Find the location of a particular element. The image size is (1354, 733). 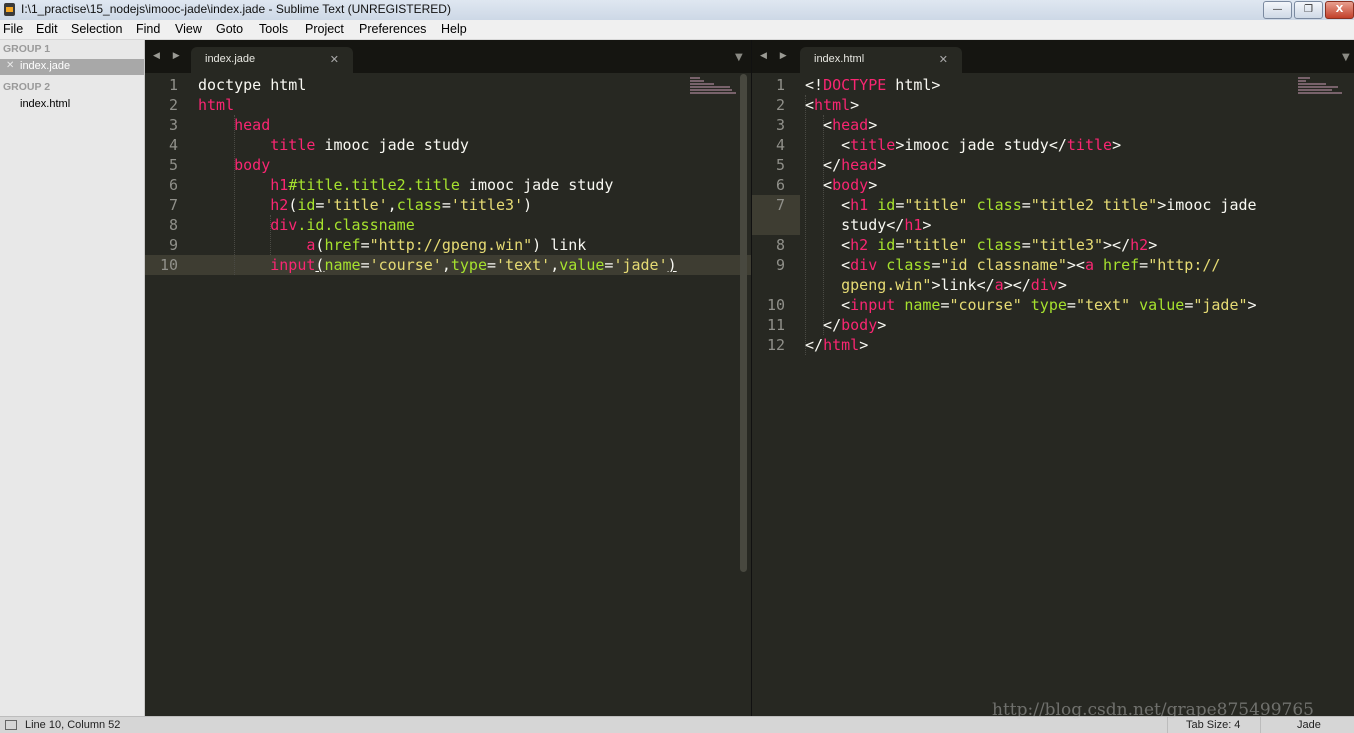

tab-index-html: index.html ✕ is located at coordinates (881, 60).